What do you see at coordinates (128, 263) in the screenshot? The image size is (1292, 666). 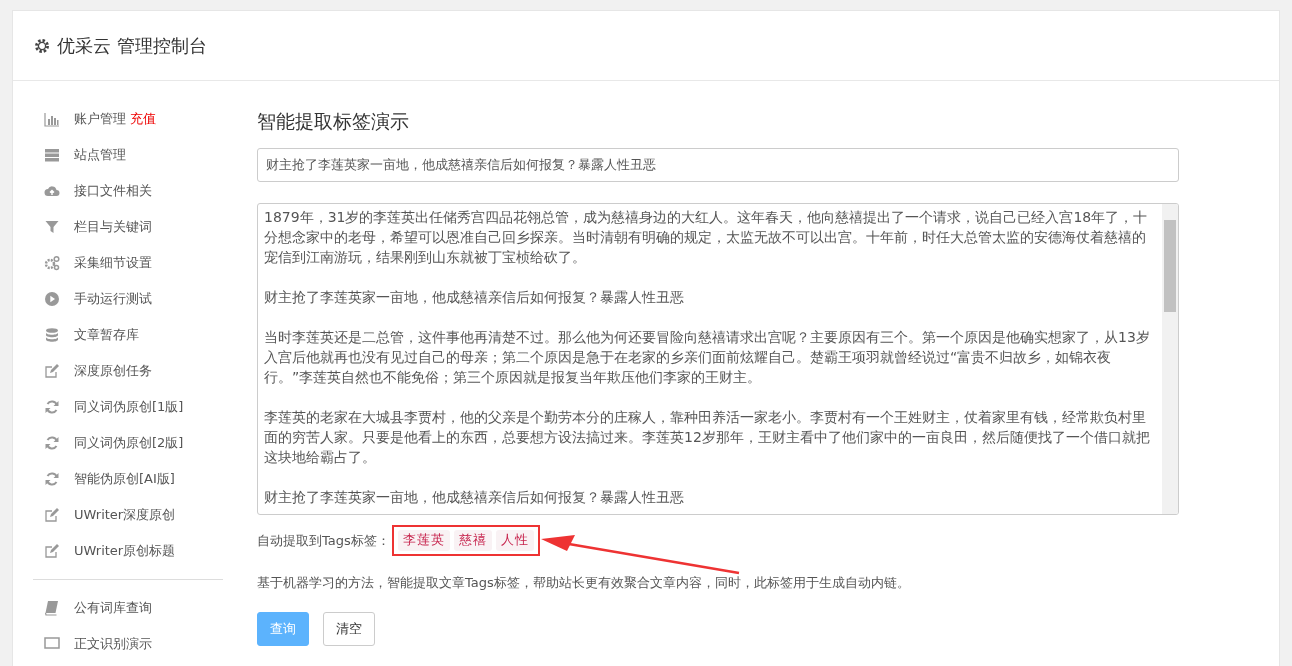 I see `sidebar-item: 采集细节设置` at bounding box center [128, 263].